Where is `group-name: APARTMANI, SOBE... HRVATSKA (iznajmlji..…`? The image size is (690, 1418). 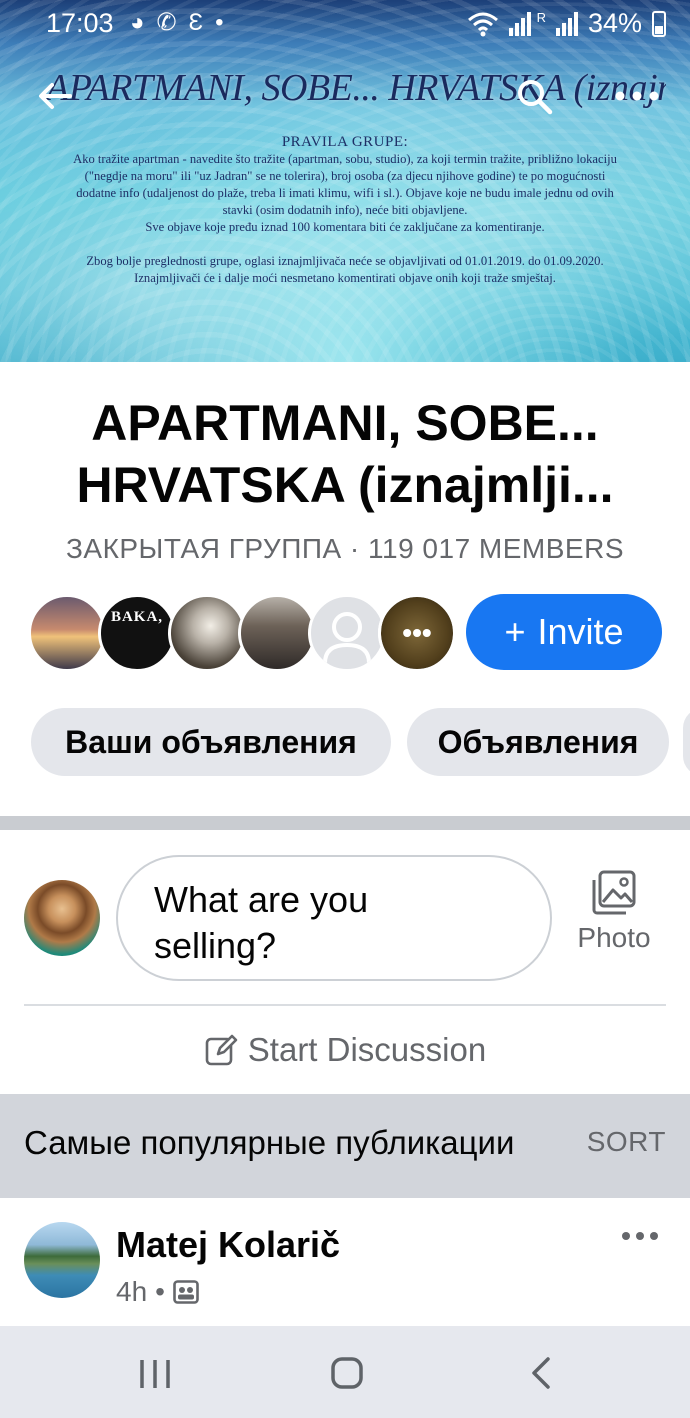
group-name: APARTMANI, SOBE... HRVATSKA (iznajmlji..… is located at coordinates (345, 454).